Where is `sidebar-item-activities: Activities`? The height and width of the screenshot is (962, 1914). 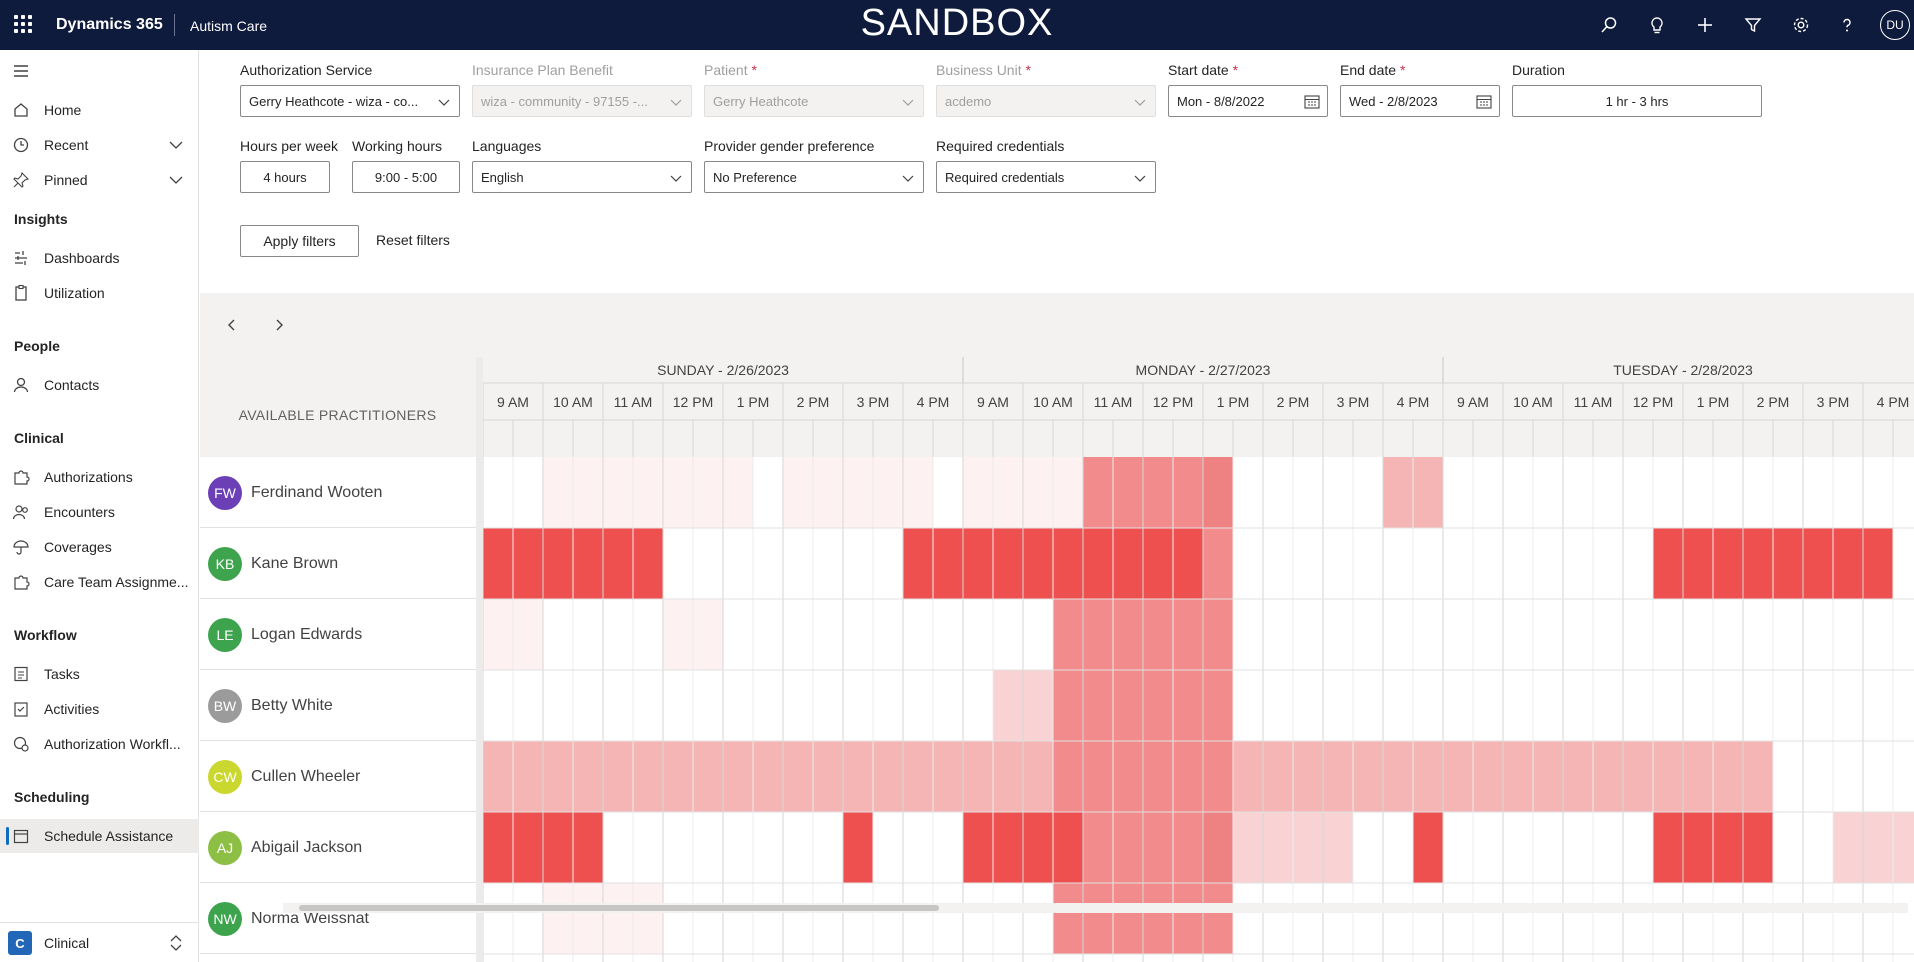 sidebar-item-activities: Activities is located at coordinates (99, 709).